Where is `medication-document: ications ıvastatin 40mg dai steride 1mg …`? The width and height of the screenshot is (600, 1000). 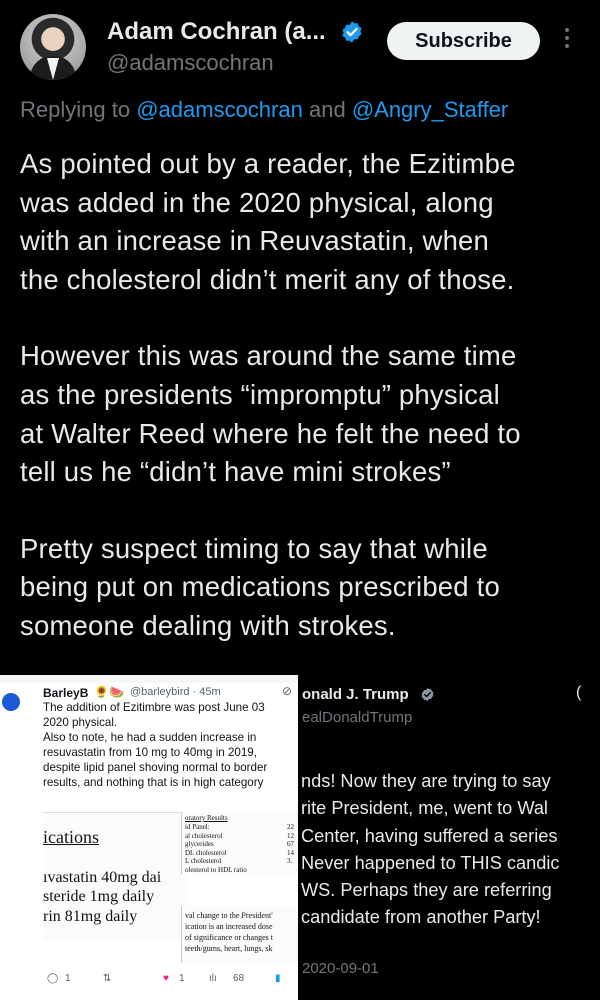
medication-document: ications ıvastatin 40mg dai steride 1mg … is located at coordinates (115, 876).